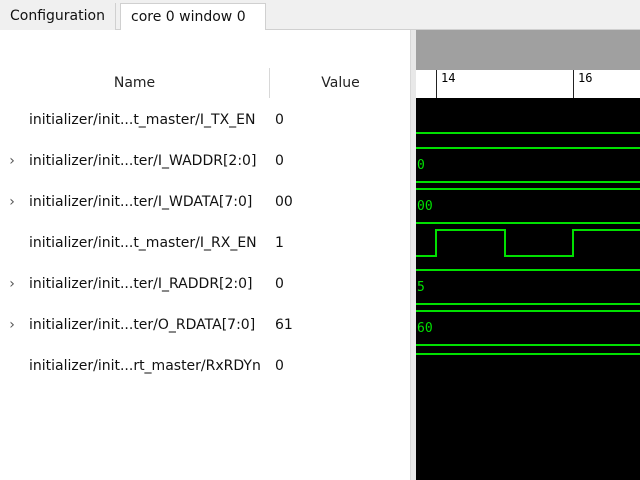  I want to click on tab-configuration: Configuration, so click(58, 16).